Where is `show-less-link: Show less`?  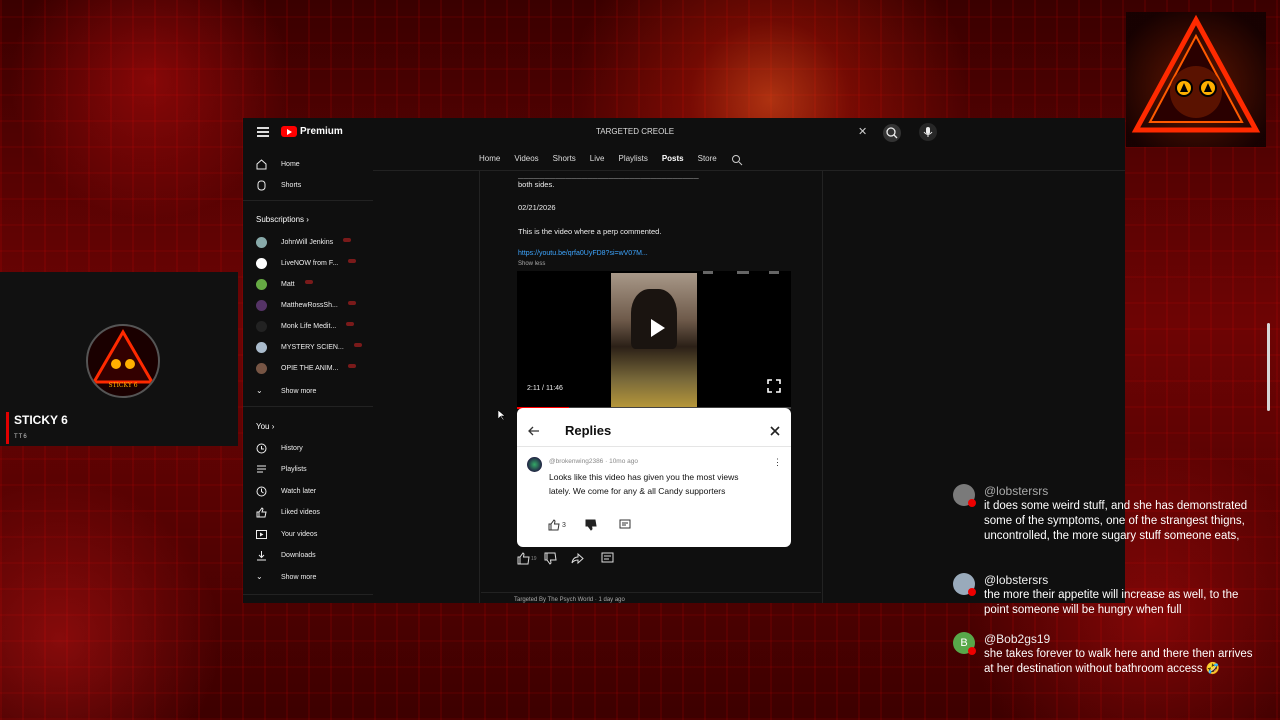 show-less-link: Show less is located at coordinates (531, 264).